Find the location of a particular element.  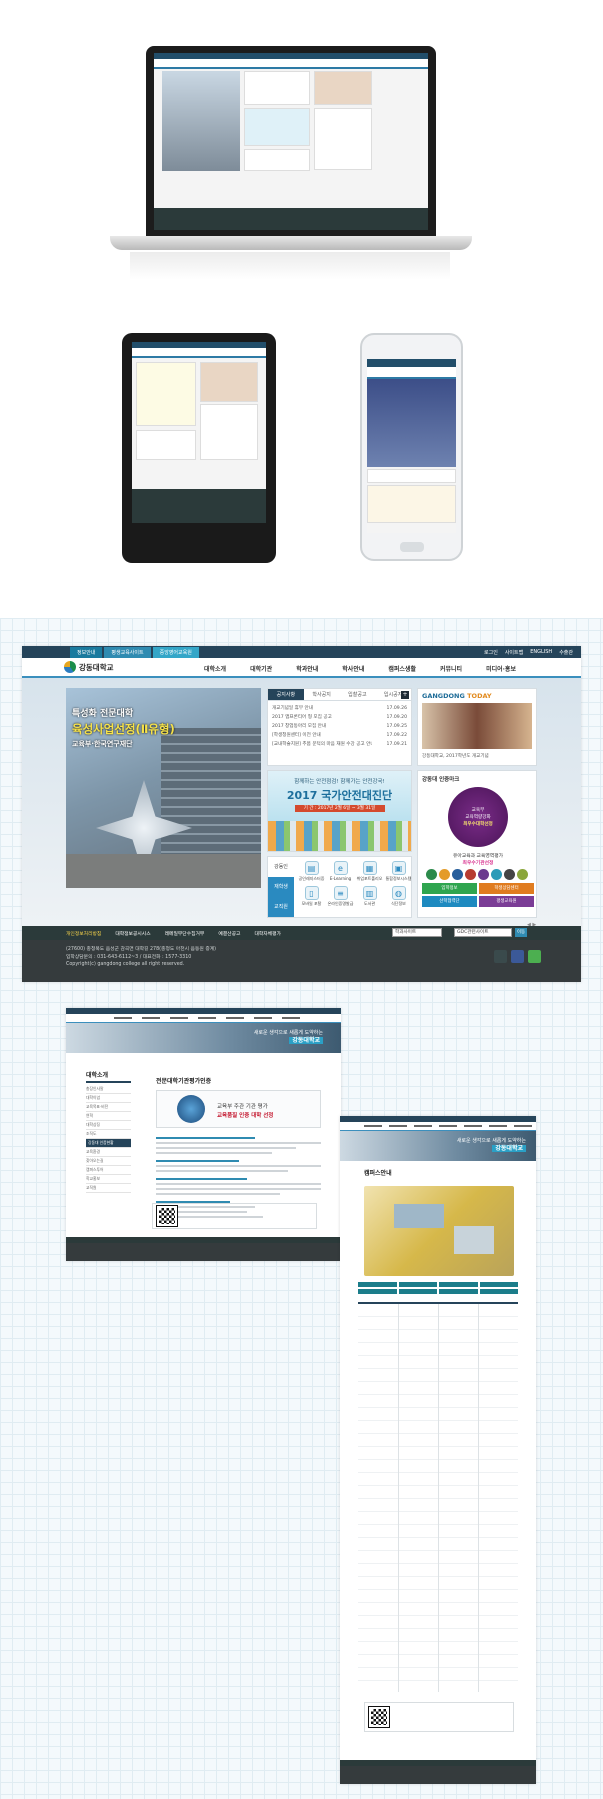

box-line-1: 교육부 주관 기관 평가 is located at coordinates (242, 1107).